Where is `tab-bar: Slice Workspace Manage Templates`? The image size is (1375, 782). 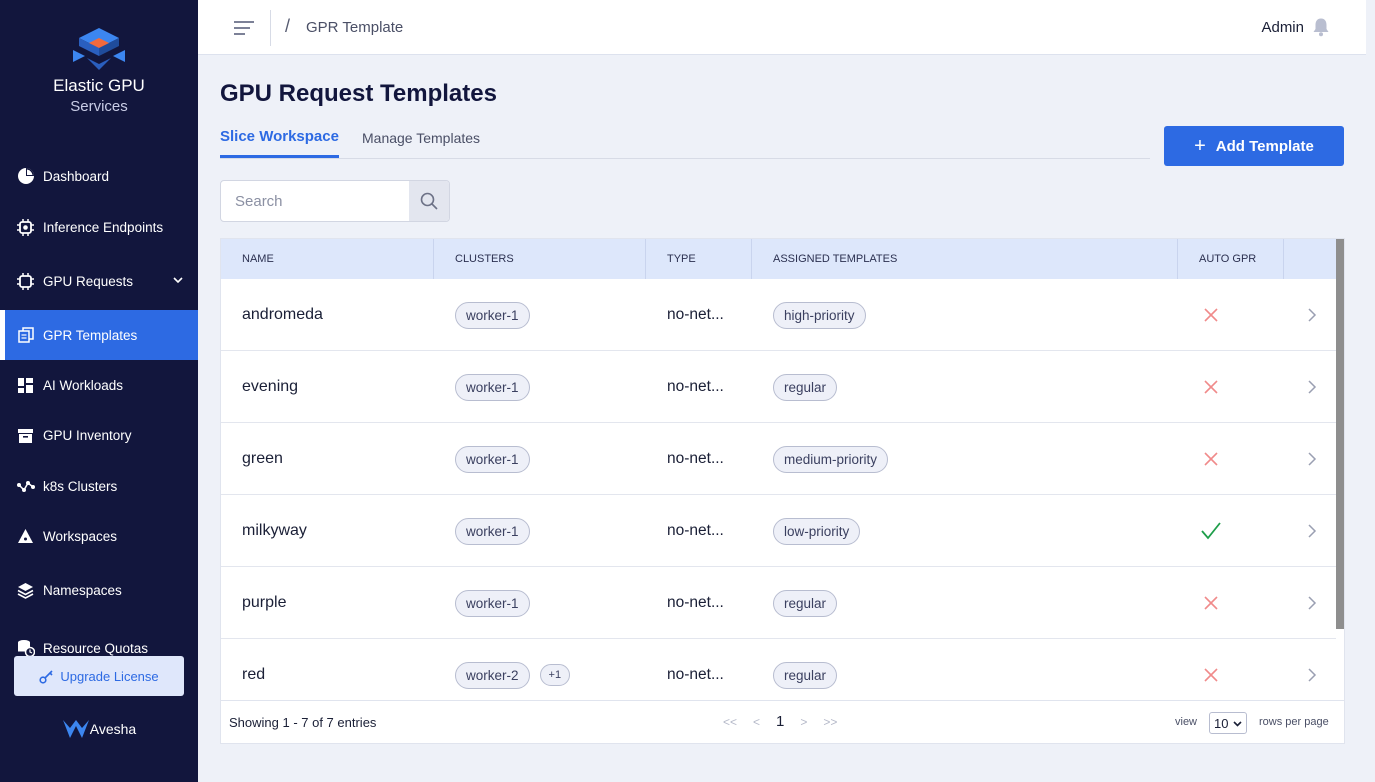 tab-bar: Slice Workspace Manage Templates is located at coordinates (685, 141).